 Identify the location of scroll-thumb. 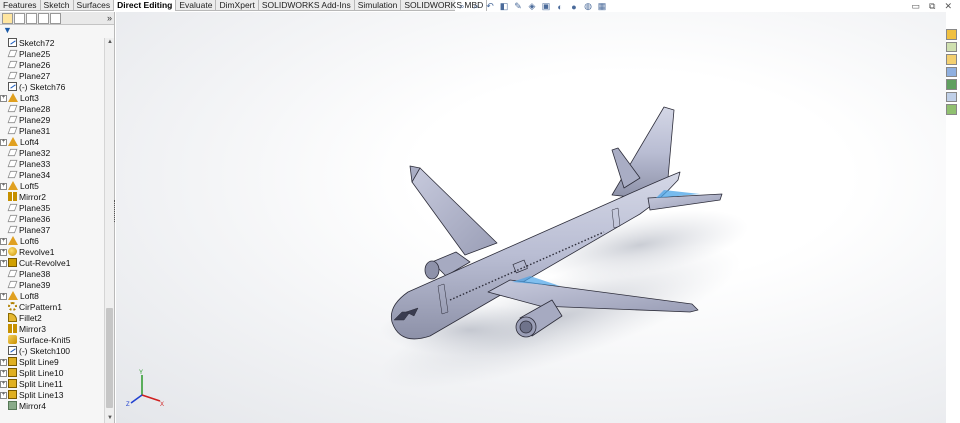
(109, 358).